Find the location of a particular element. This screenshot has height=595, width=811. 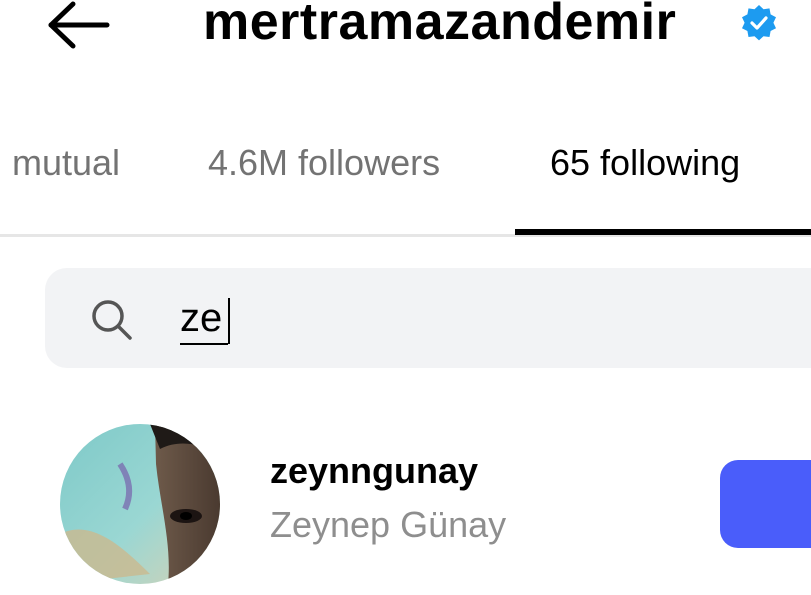

active-tab-indicator is located at coordinates (663, 232).